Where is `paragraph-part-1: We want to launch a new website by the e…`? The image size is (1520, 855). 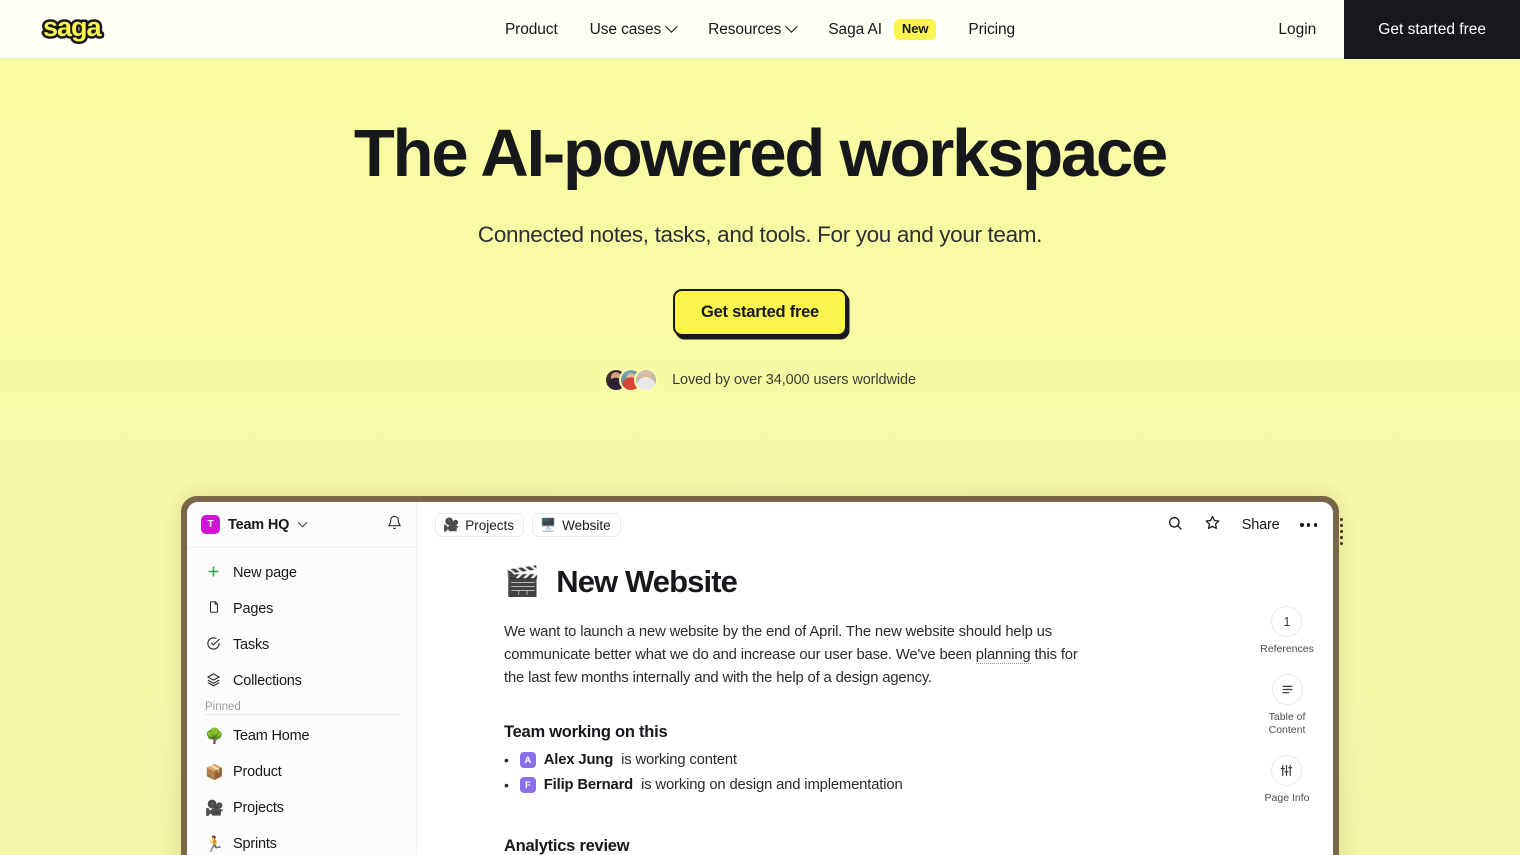 paragraph-part-1: We want to launch a new website by the e… is located at coordinates (778, 644).